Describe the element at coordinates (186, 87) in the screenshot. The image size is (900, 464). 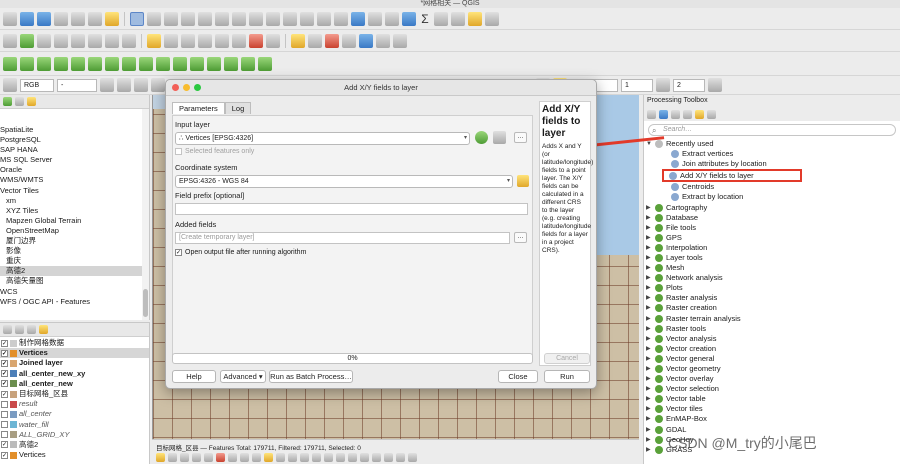
I see `minimize-window-icon` at that location.